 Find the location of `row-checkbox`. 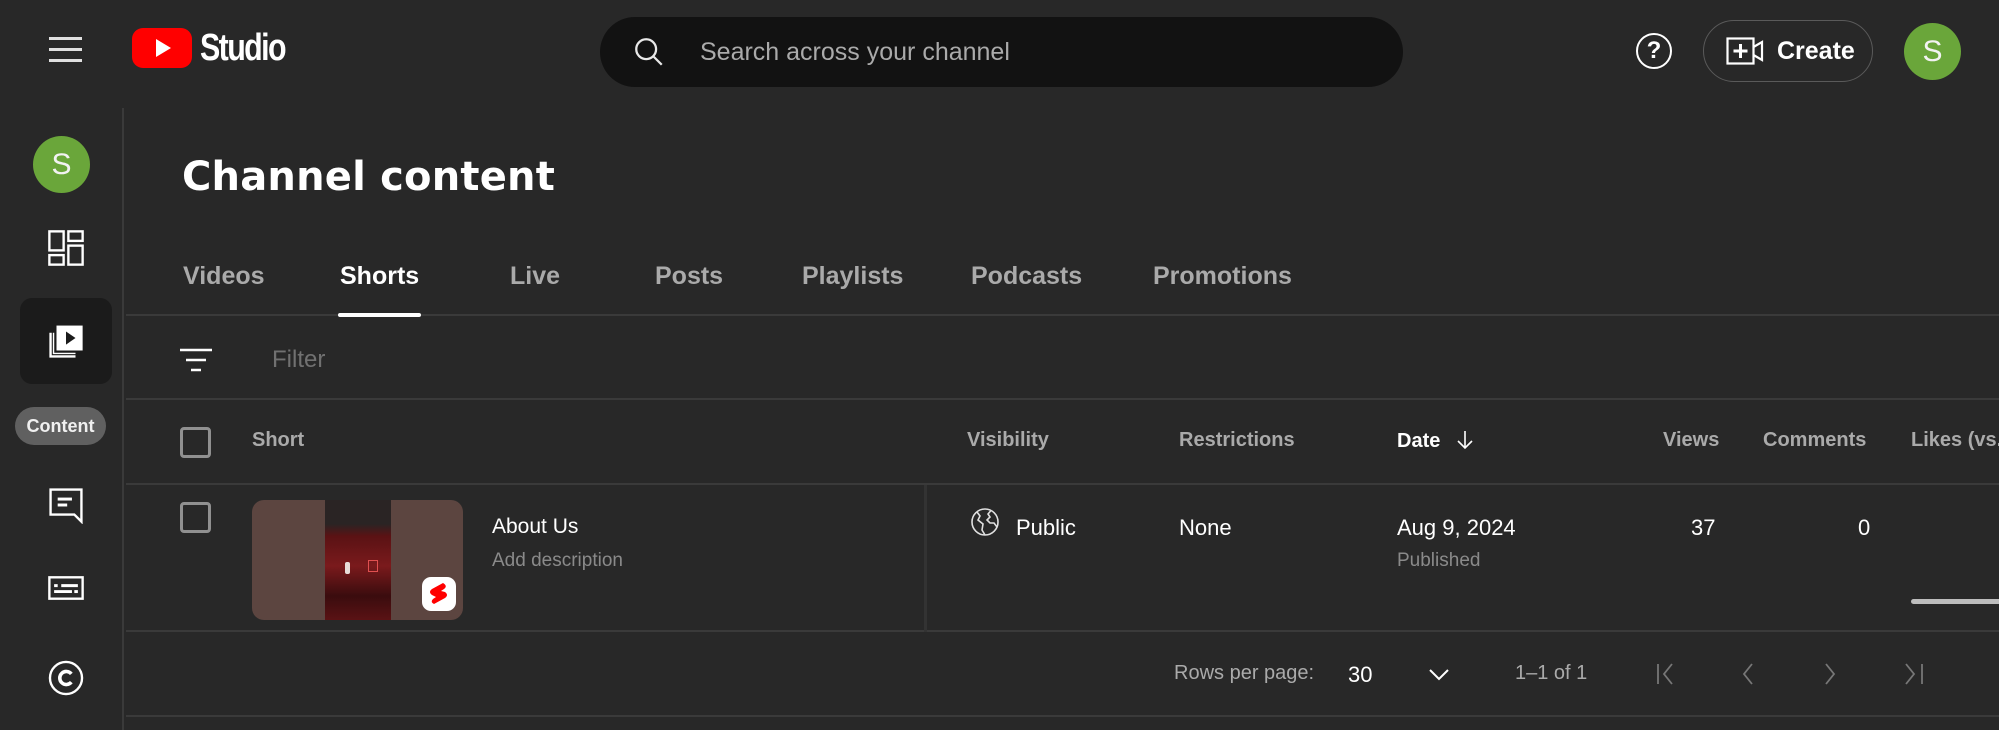

row-checkbox is located at coordinates (195, 517).